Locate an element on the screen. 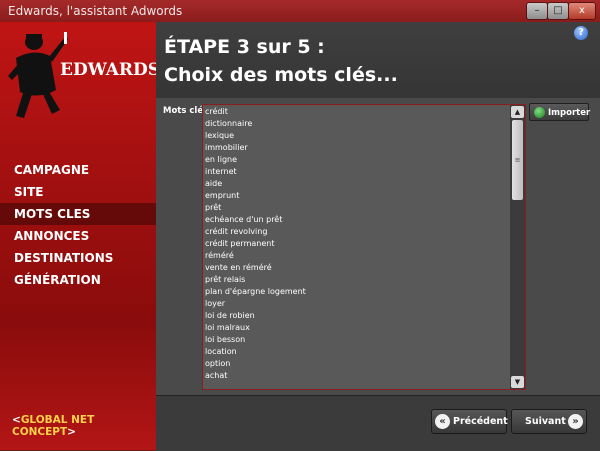 The image size is (600, 451). keyword-row: lexique is located at coordinates (357, 136).